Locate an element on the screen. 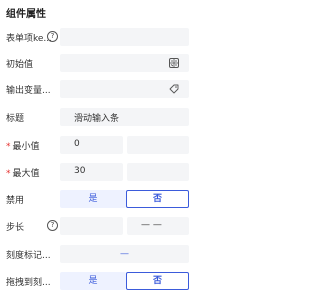 This screenshot has width=320, height=298. panel-title: 组件属性 is located at coordinates (26, 14).